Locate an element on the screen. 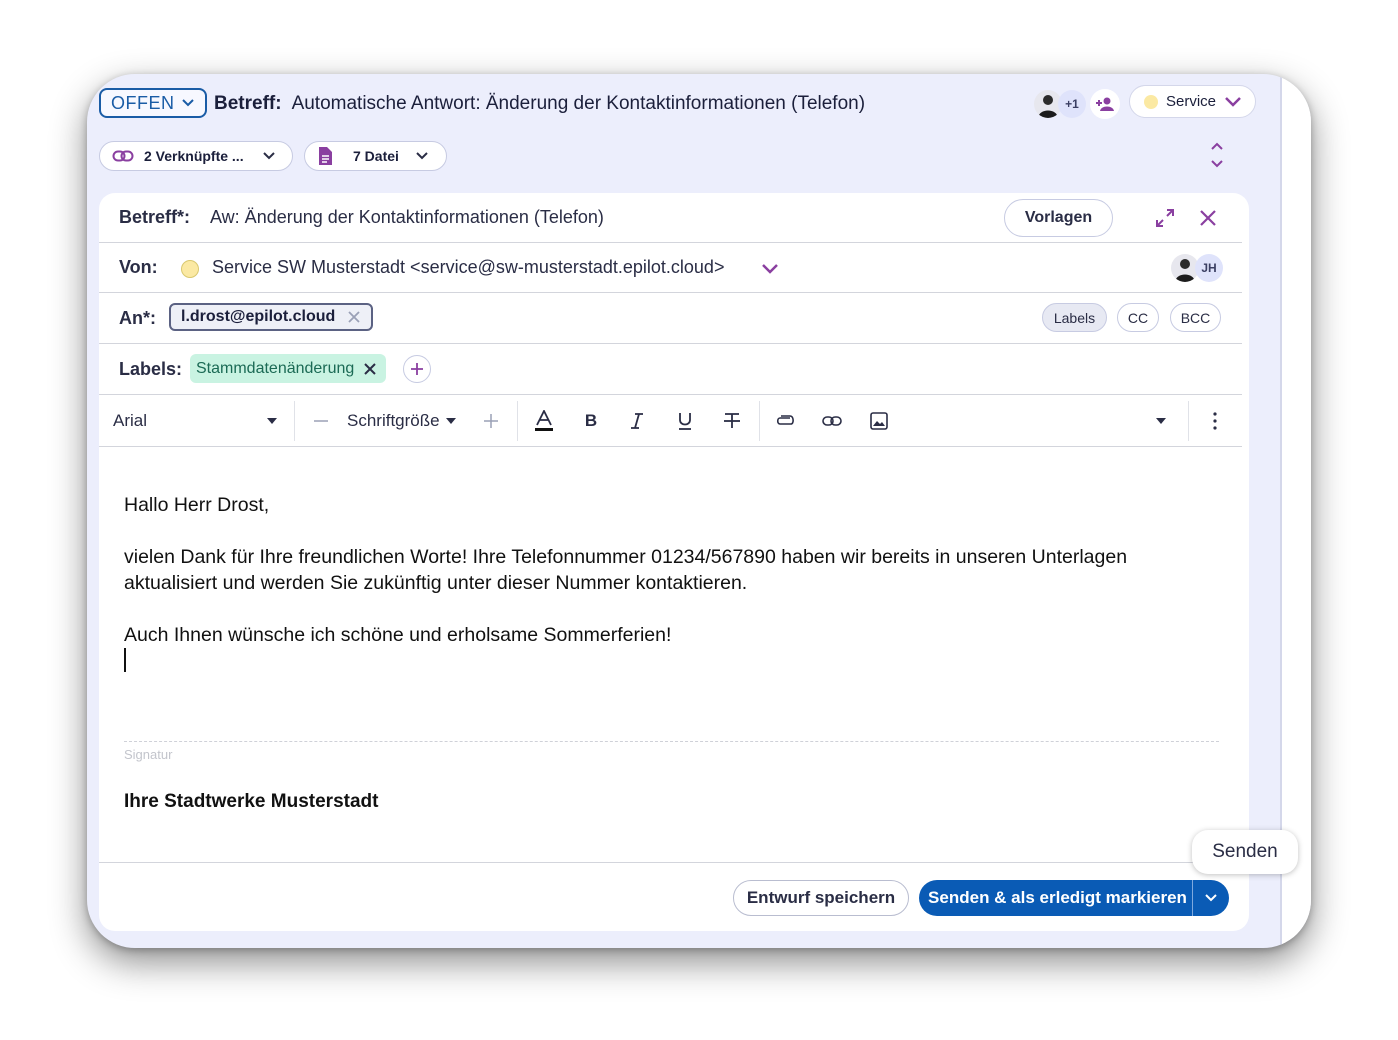 Image resolution: width=1398 pixels, height=1040 pixels. body-greeting: Hallo Herr Drost, is located at coordinates (196, 505).